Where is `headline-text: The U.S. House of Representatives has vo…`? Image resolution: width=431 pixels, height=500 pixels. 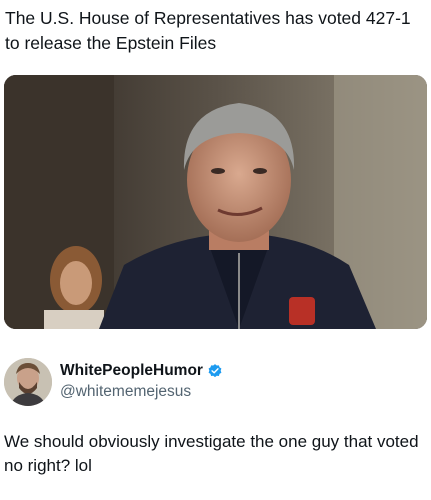
headline-text: The U.S. House of Representatives has vo… is located at coordinates (208, 30).